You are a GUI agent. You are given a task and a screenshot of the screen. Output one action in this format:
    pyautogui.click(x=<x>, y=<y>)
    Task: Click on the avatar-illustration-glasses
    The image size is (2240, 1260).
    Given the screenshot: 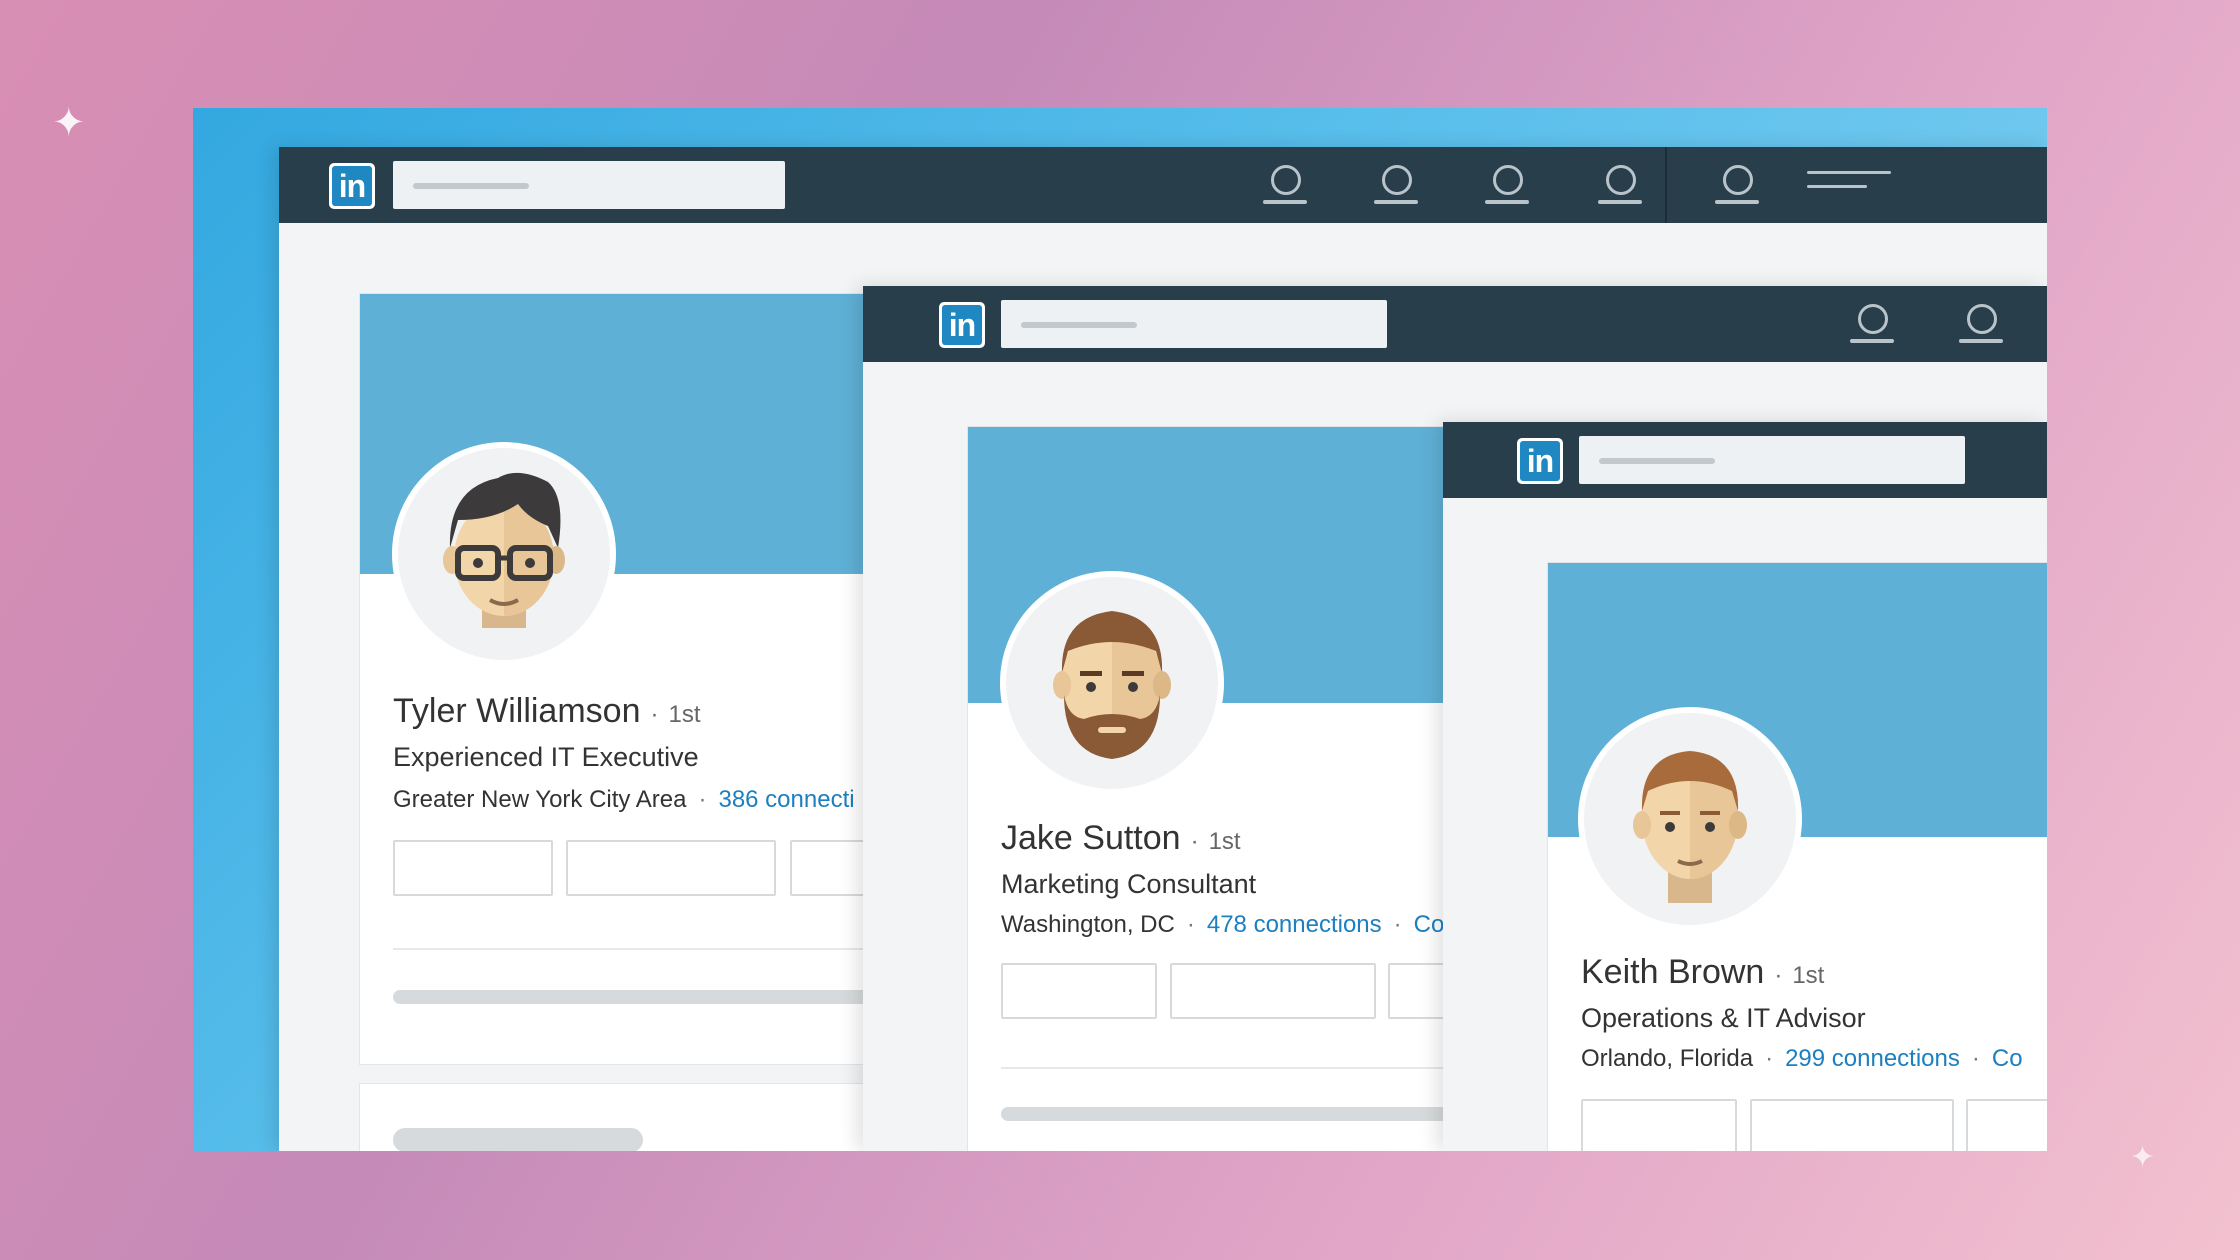 What is the action you would take?
    pyautogui.click(x=504, y=550)
    